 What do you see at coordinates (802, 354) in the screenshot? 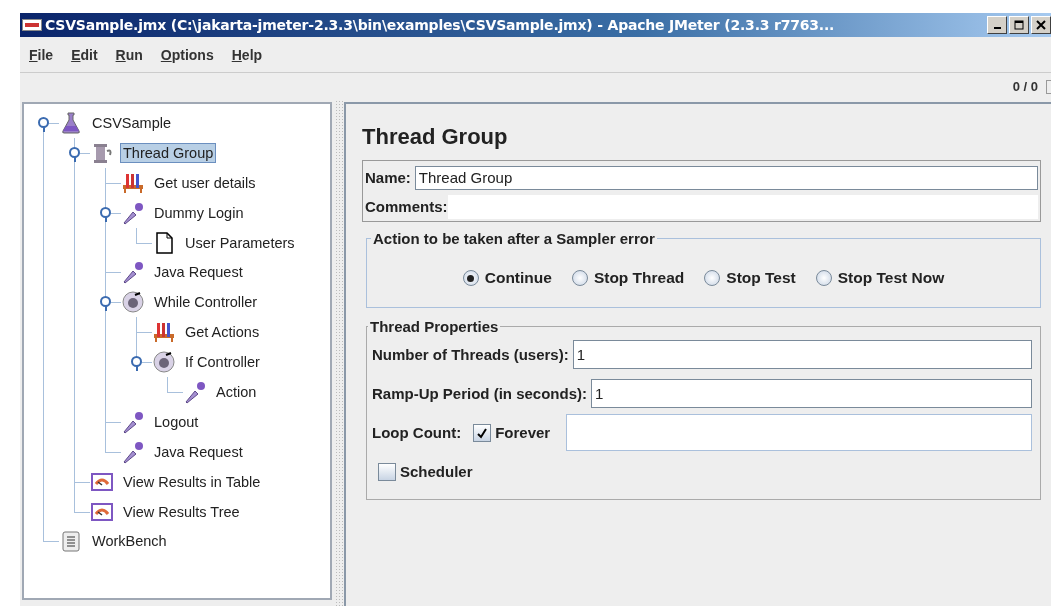
I see `threads-field: 1` at bounding box center [802, 354].